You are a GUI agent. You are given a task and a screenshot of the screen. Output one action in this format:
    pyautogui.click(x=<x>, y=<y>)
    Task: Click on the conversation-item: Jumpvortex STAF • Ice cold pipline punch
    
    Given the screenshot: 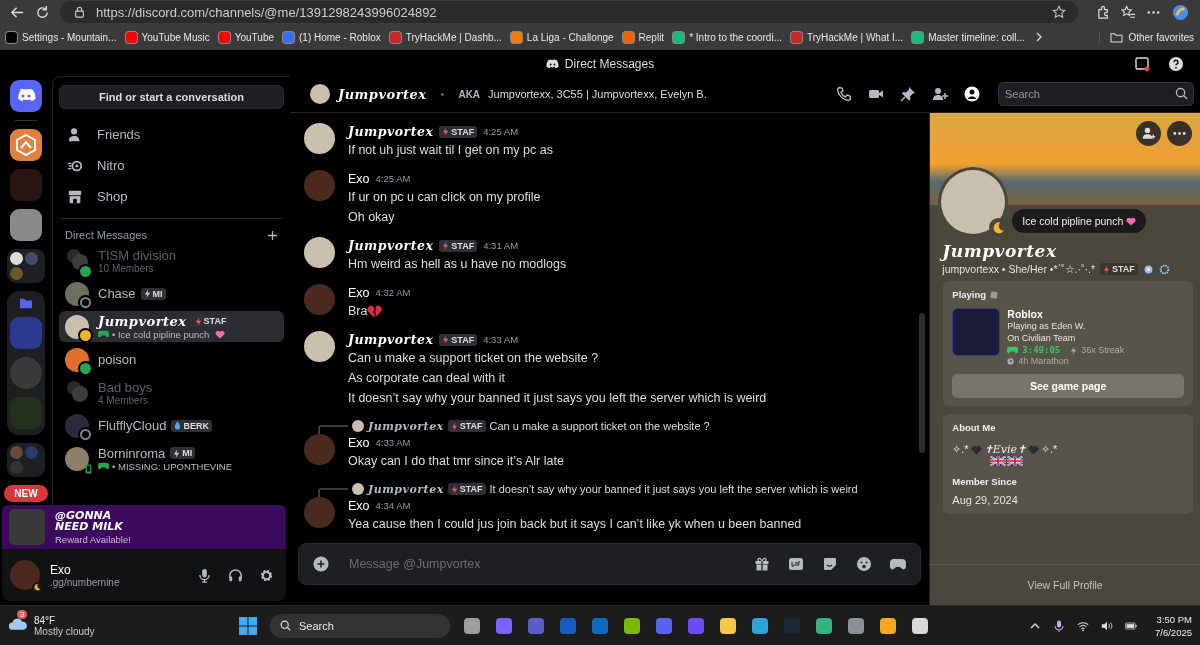 What is the action you would take?
    pyautogui.click(x=171, y=326)
    